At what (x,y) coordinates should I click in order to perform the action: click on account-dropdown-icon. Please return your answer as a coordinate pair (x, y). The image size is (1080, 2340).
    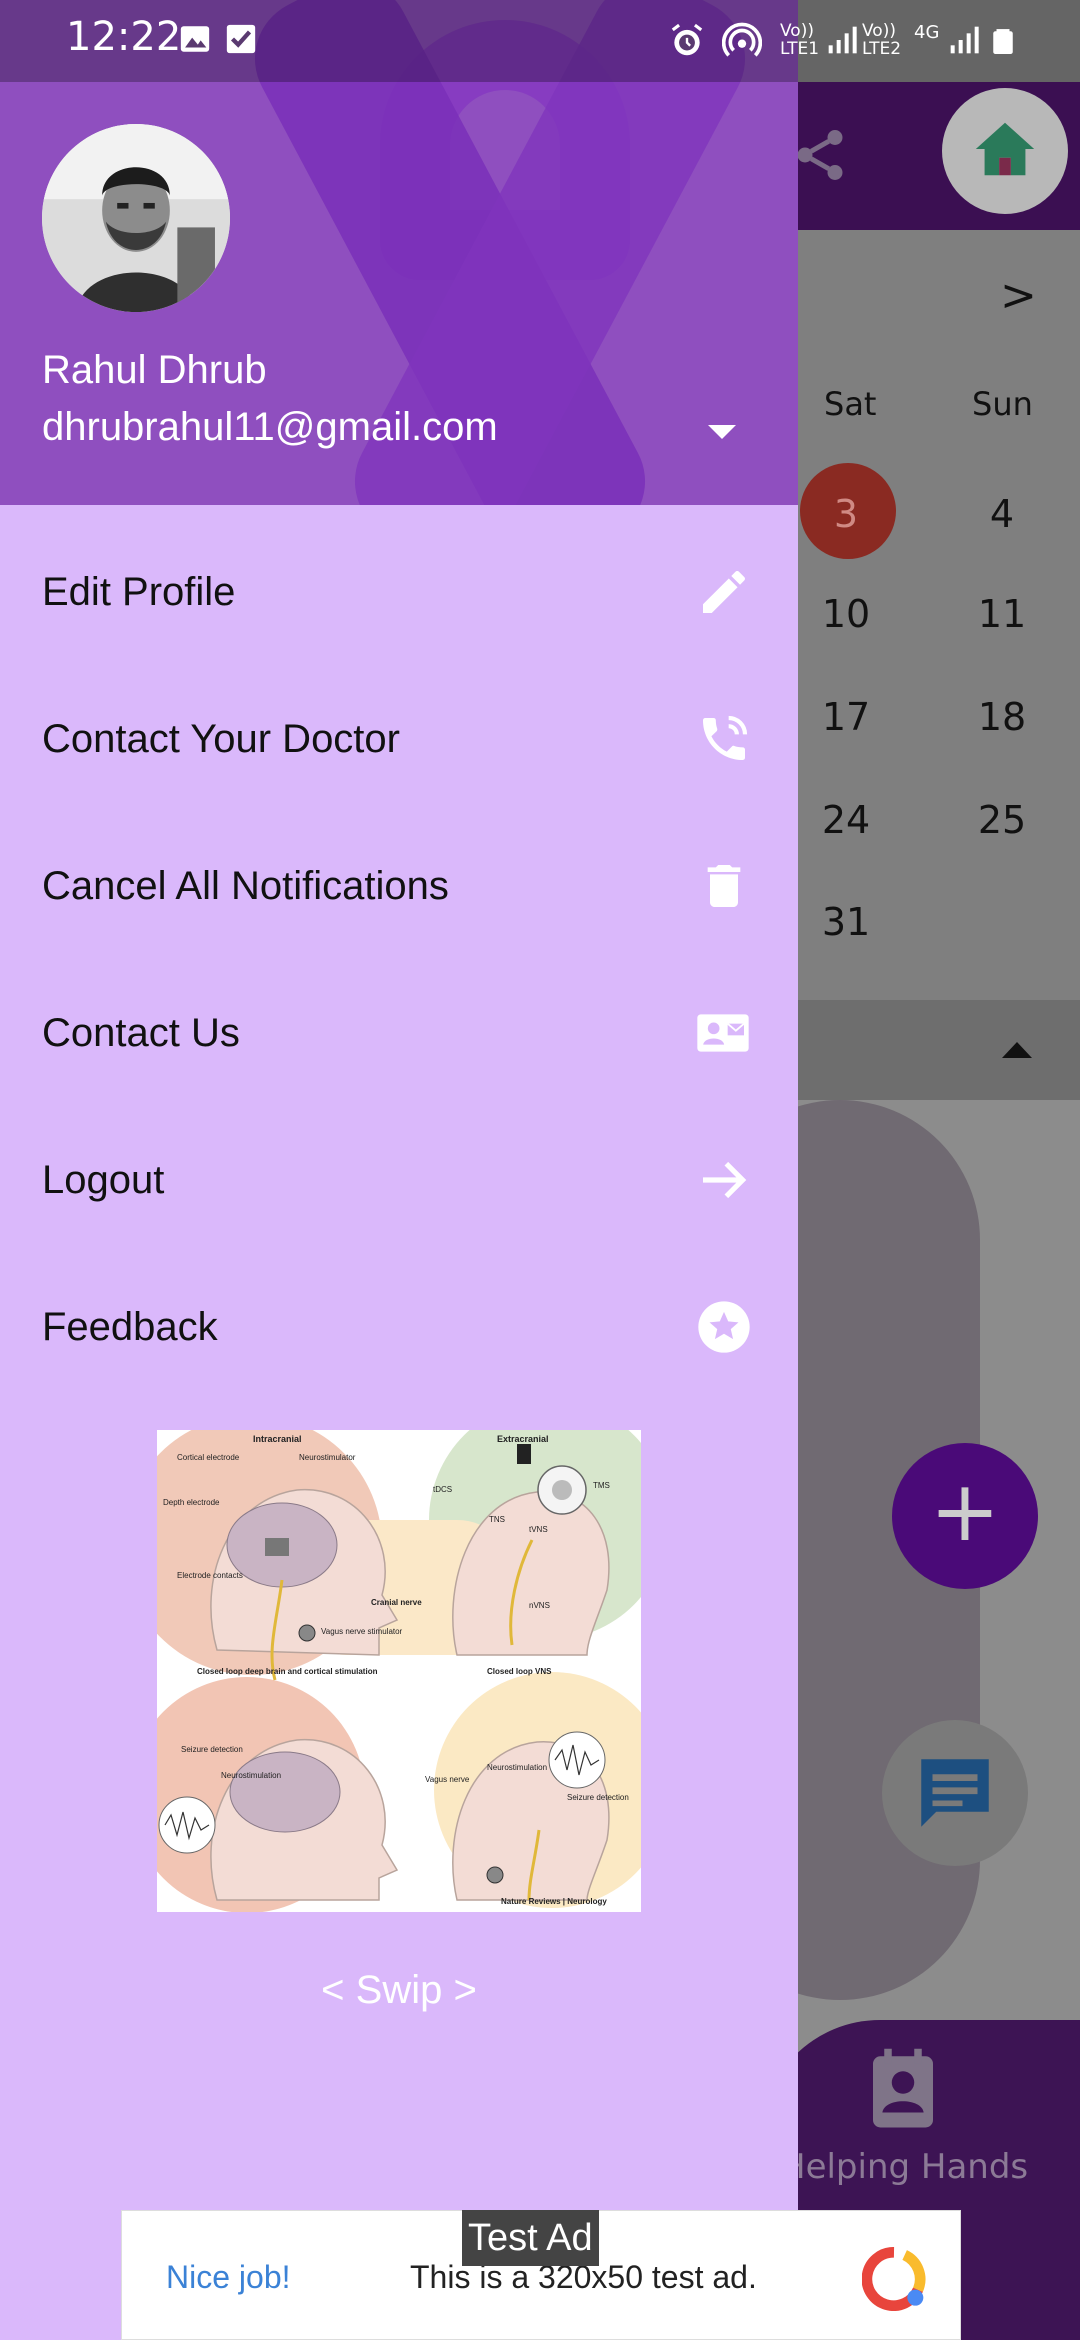
    Looking at the image, I should click on (722, 432).